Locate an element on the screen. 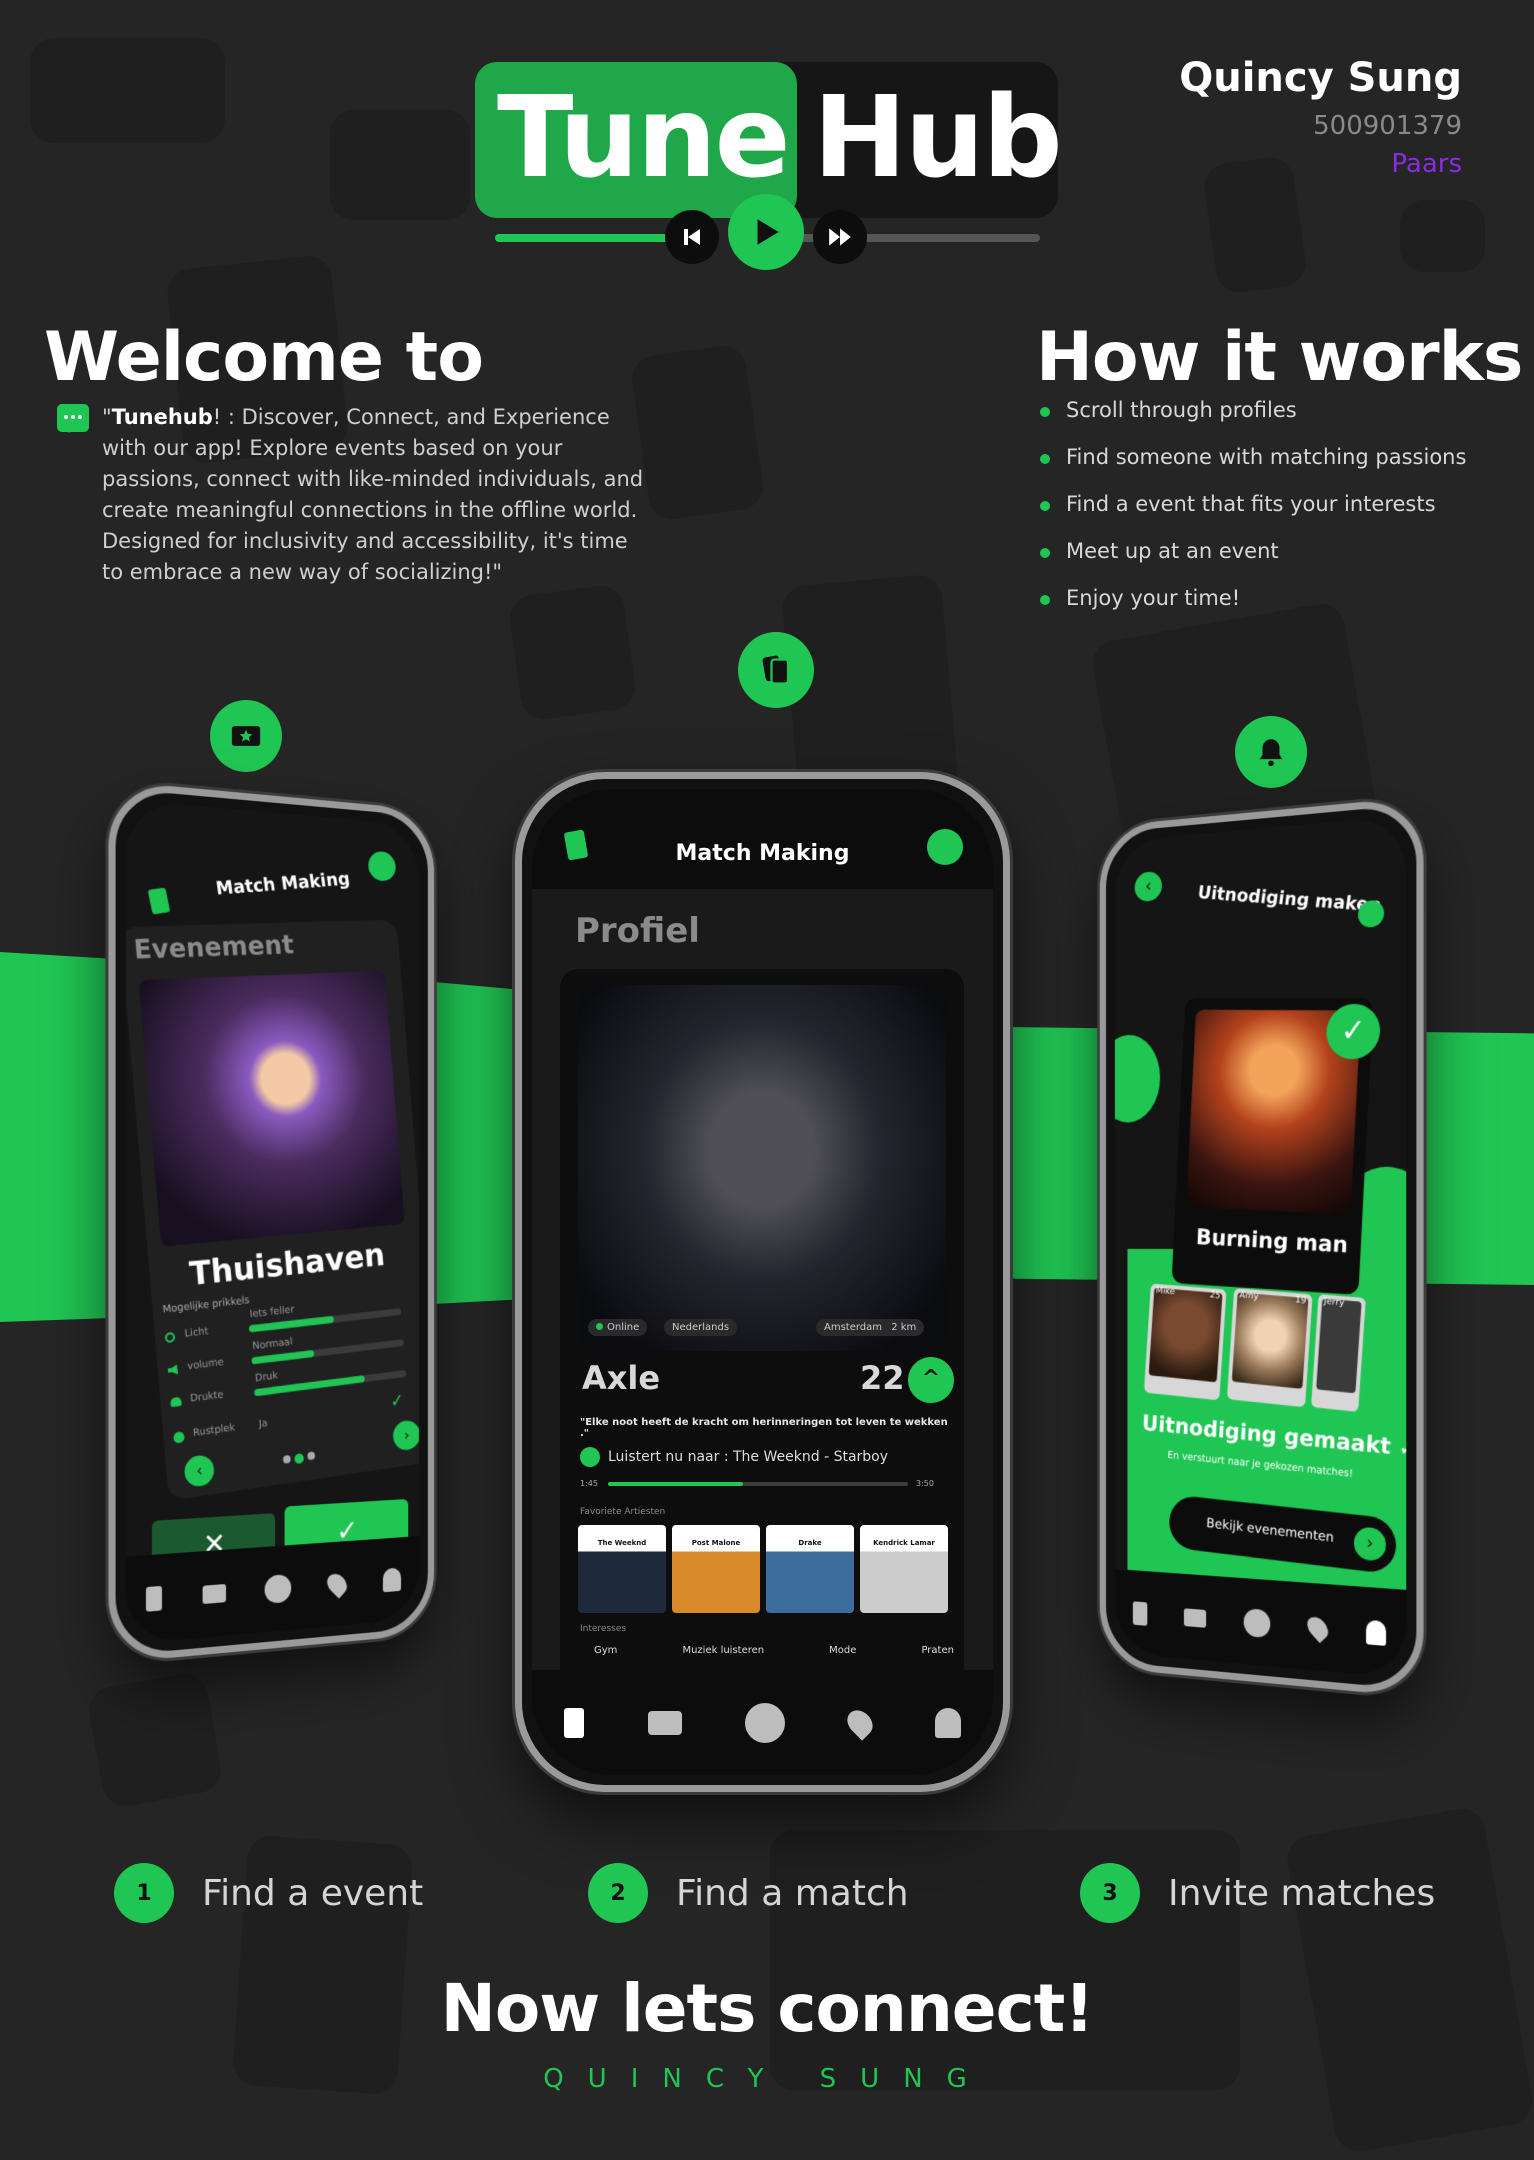 The width and height of the screenshot is (1534, 2160). expand-button: ^ is located at coordinates (931, 1380).